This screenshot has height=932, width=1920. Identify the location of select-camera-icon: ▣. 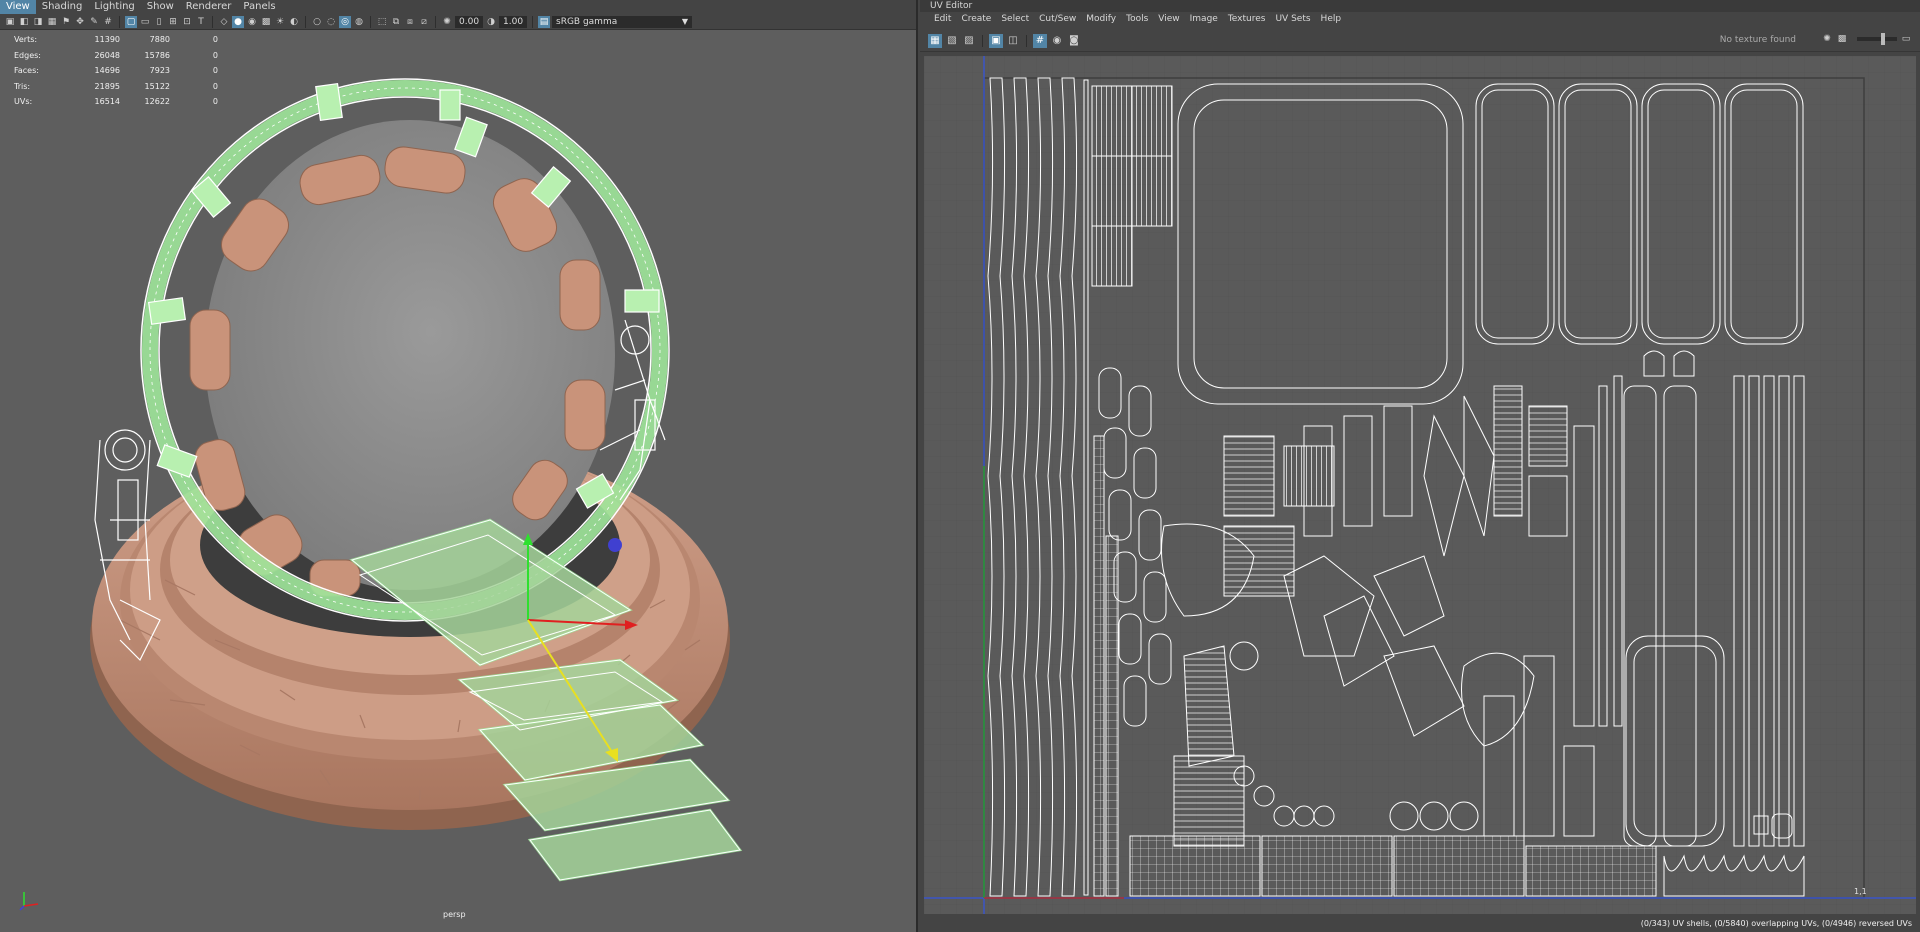
(10, 22).